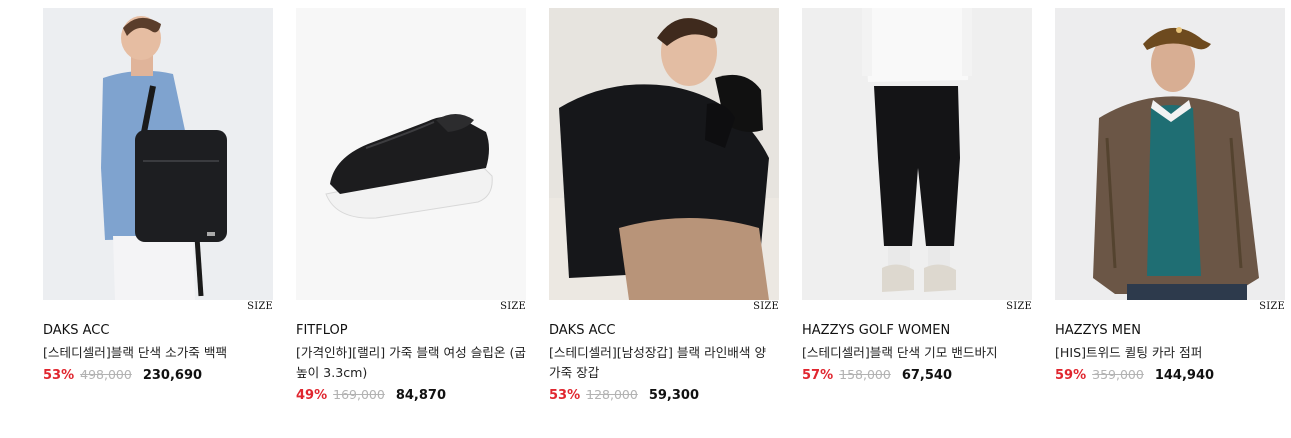  Describe the element at coordinates (917, 353) in the screenshot. I see `product-name: [스테디셀러]블랙 단색 기모 밴드바지` at that location.